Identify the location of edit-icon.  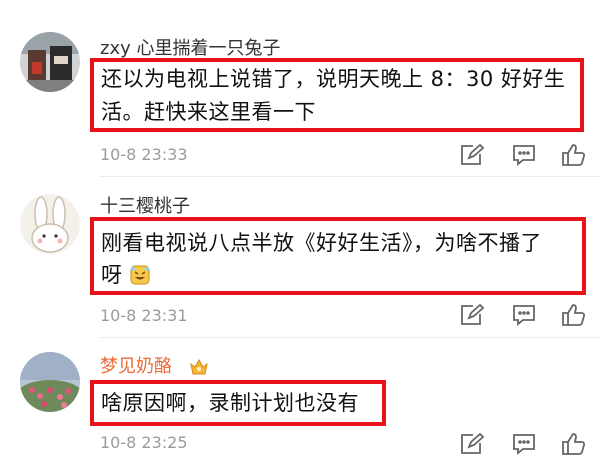
(472, 444).